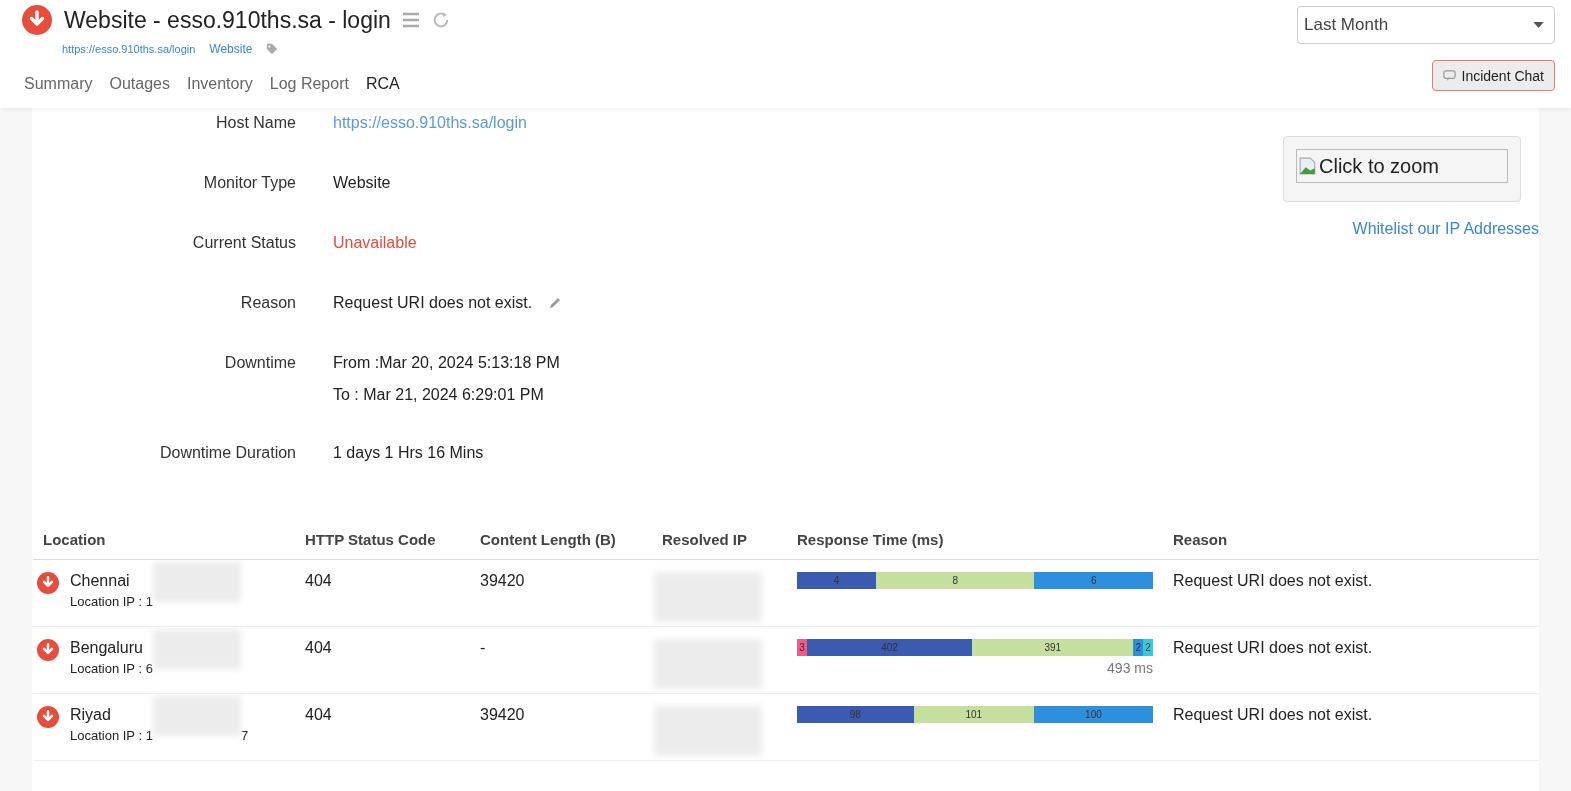 This screenshot has width=1571, height=791. Describe the element at coordinates (889, 647) in the screenshot. I see `response-time-segment: 402` at that location.